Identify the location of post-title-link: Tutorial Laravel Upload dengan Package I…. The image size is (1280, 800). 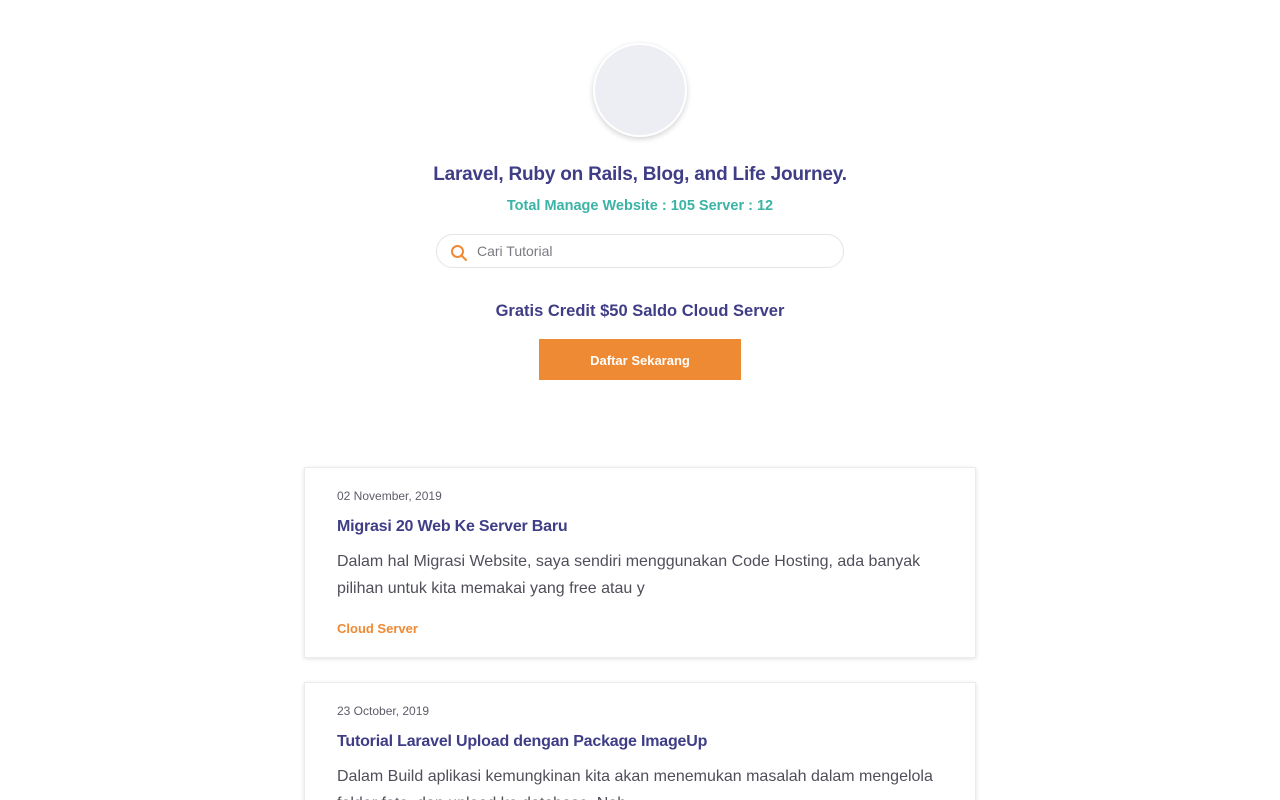
(522, 742).